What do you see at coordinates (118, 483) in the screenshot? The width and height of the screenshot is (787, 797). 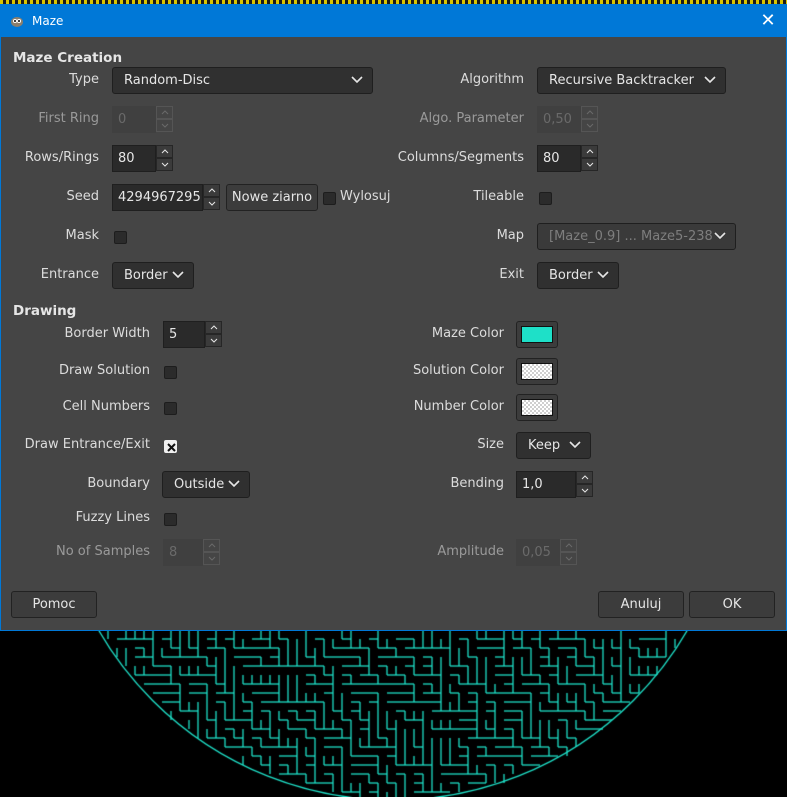 I see `boundary-label: Boundary` at bounding box center [118, 483].